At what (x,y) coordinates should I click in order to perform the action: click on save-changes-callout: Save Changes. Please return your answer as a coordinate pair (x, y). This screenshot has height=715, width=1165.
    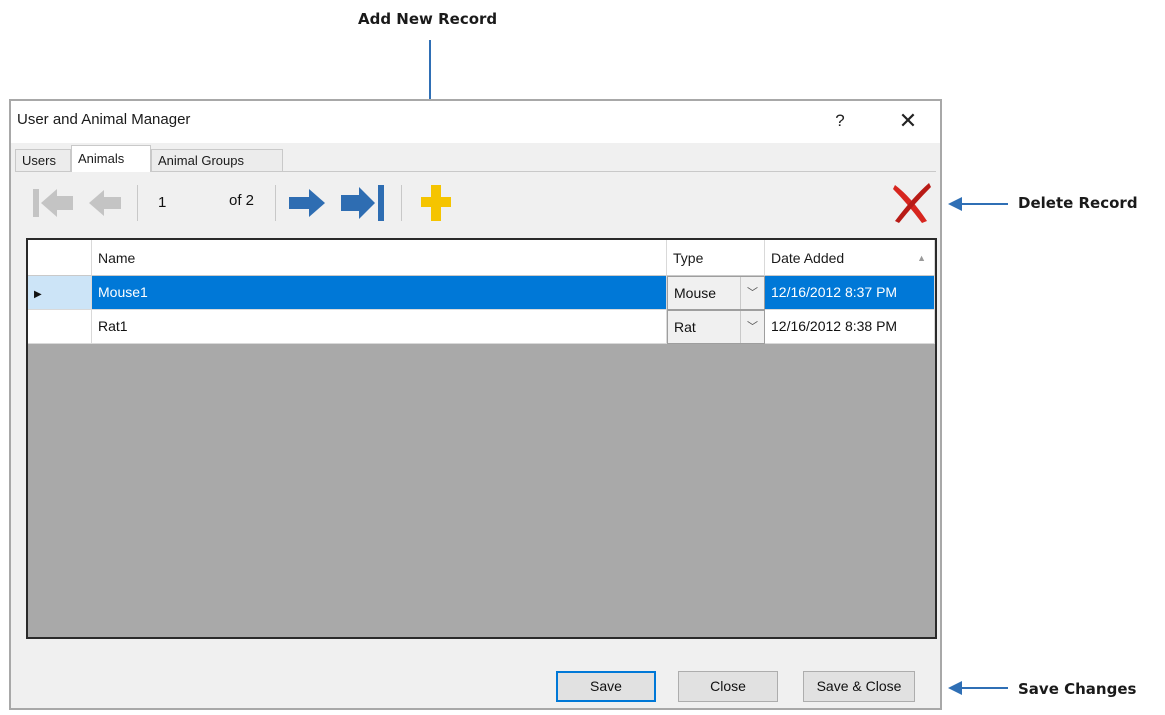
    Looking at the image, I should click on (1077, 689).